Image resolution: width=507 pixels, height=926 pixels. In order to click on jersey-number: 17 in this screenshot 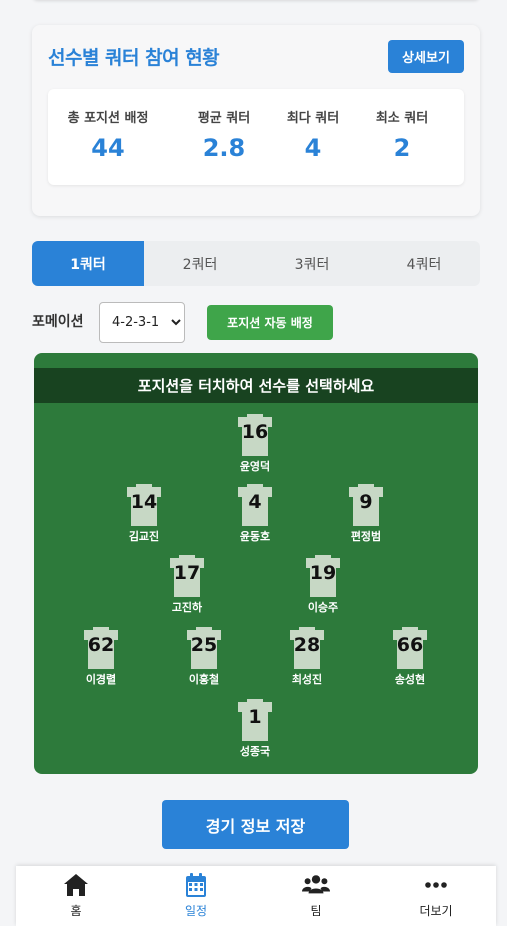, I will do `click(187, 573)`.